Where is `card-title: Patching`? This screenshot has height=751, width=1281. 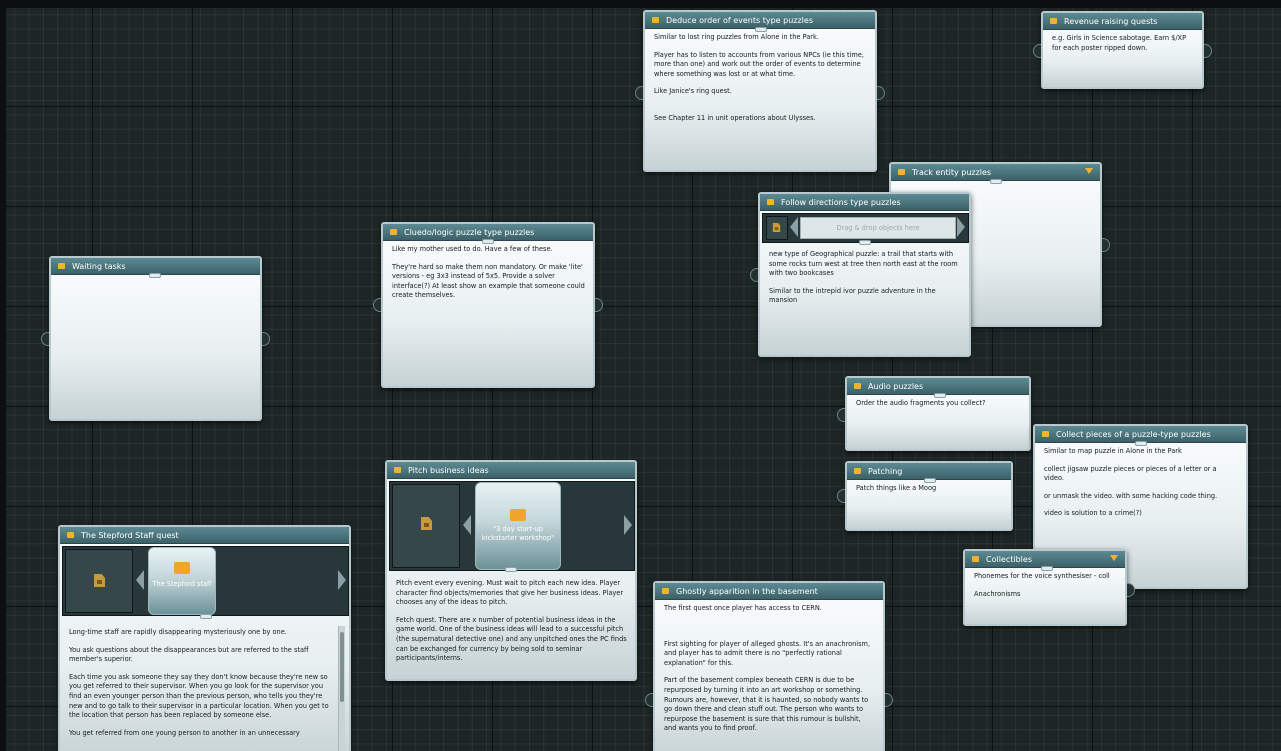
card-title: Patching is located at coordinates (885, 471).